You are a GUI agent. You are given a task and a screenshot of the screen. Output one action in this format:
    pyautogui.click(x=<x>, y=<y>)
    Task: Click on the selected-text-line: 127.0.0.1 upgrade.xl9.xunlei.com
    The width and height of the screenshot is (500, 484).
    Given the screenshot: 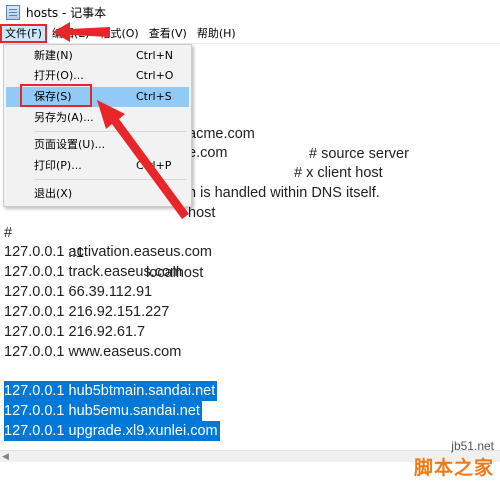 What is the action you would take?
    pyautogui.click(x=112, y=431)
    